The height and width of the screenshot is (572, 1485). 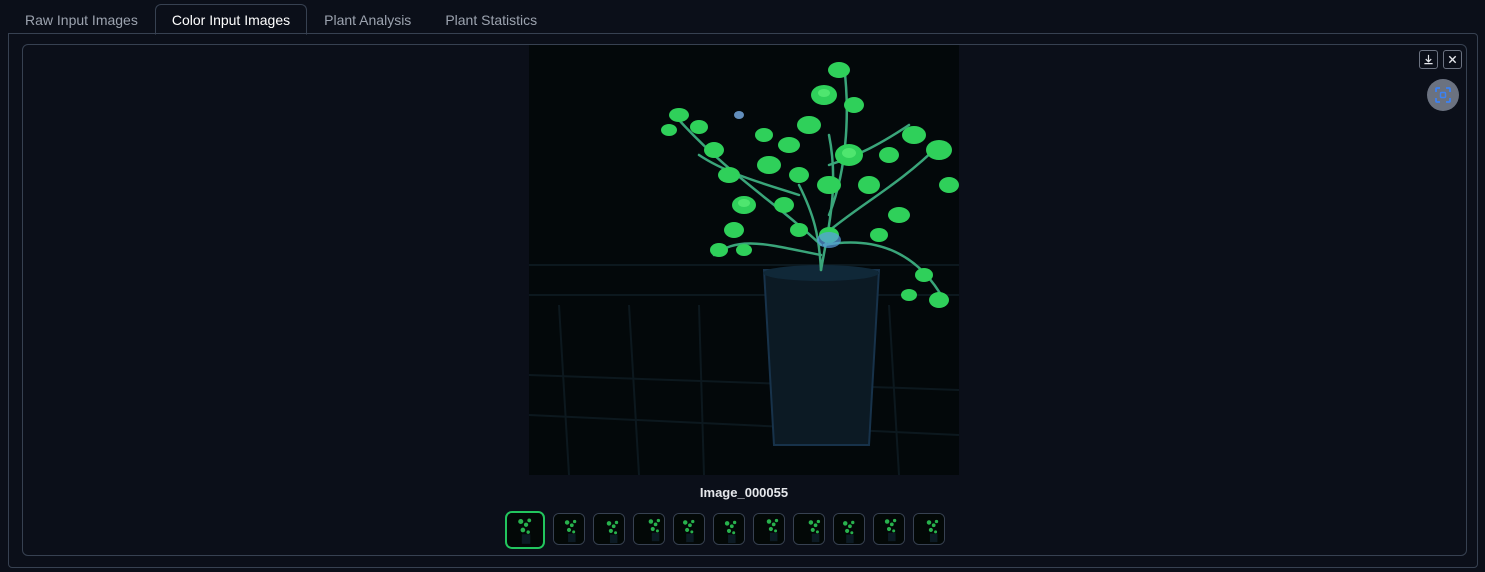 I want to click on download-icon, so click(x=1428, y=59).